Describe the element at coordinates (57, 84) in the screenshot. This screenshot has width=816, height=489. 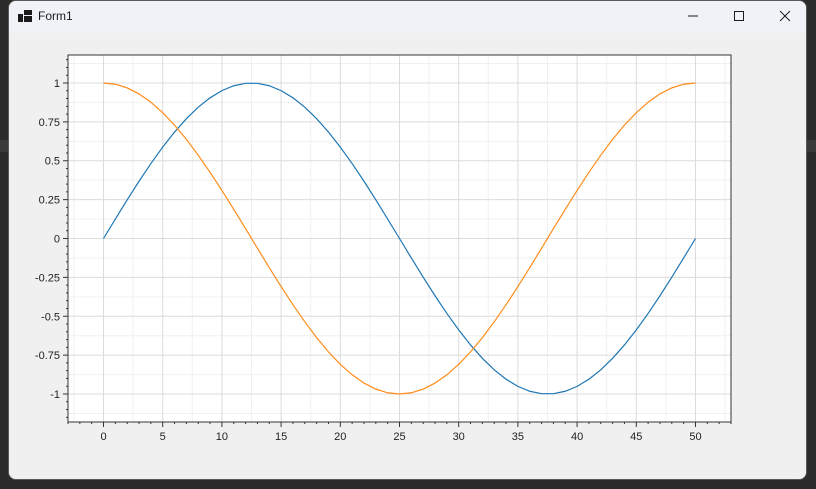
I see `y-tick-label: 1` at that location.